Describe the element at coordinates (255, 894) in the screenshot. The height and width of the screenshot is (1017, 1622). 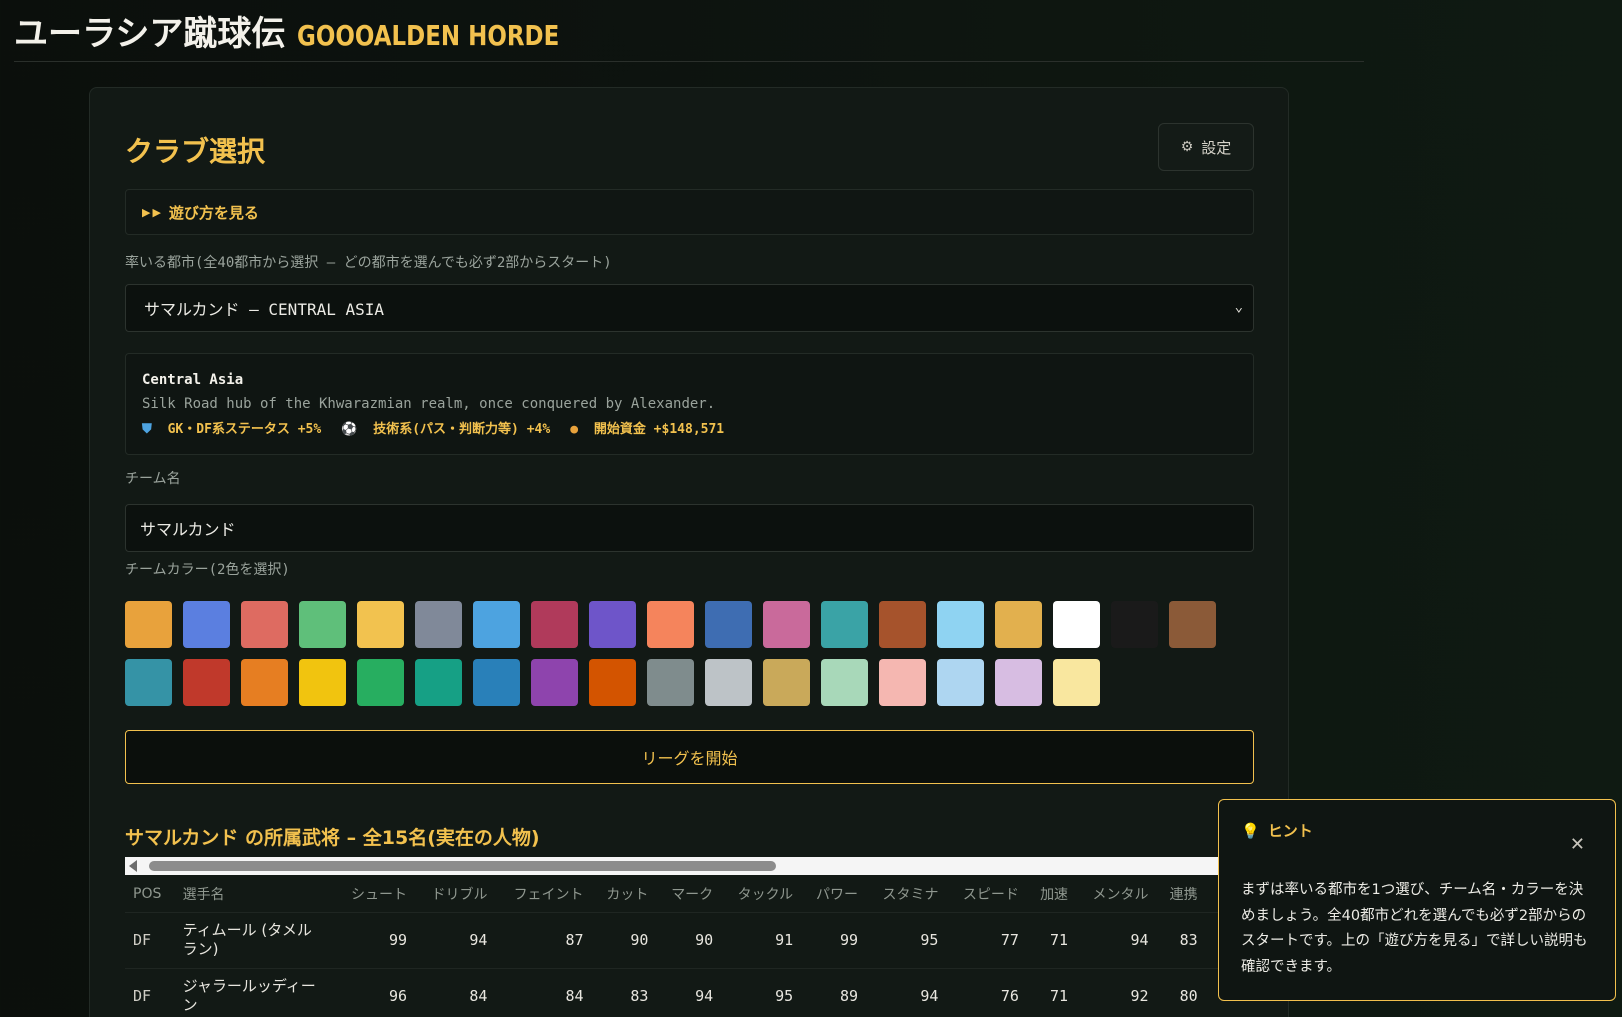
I see `column-header: 選手名` at that location.